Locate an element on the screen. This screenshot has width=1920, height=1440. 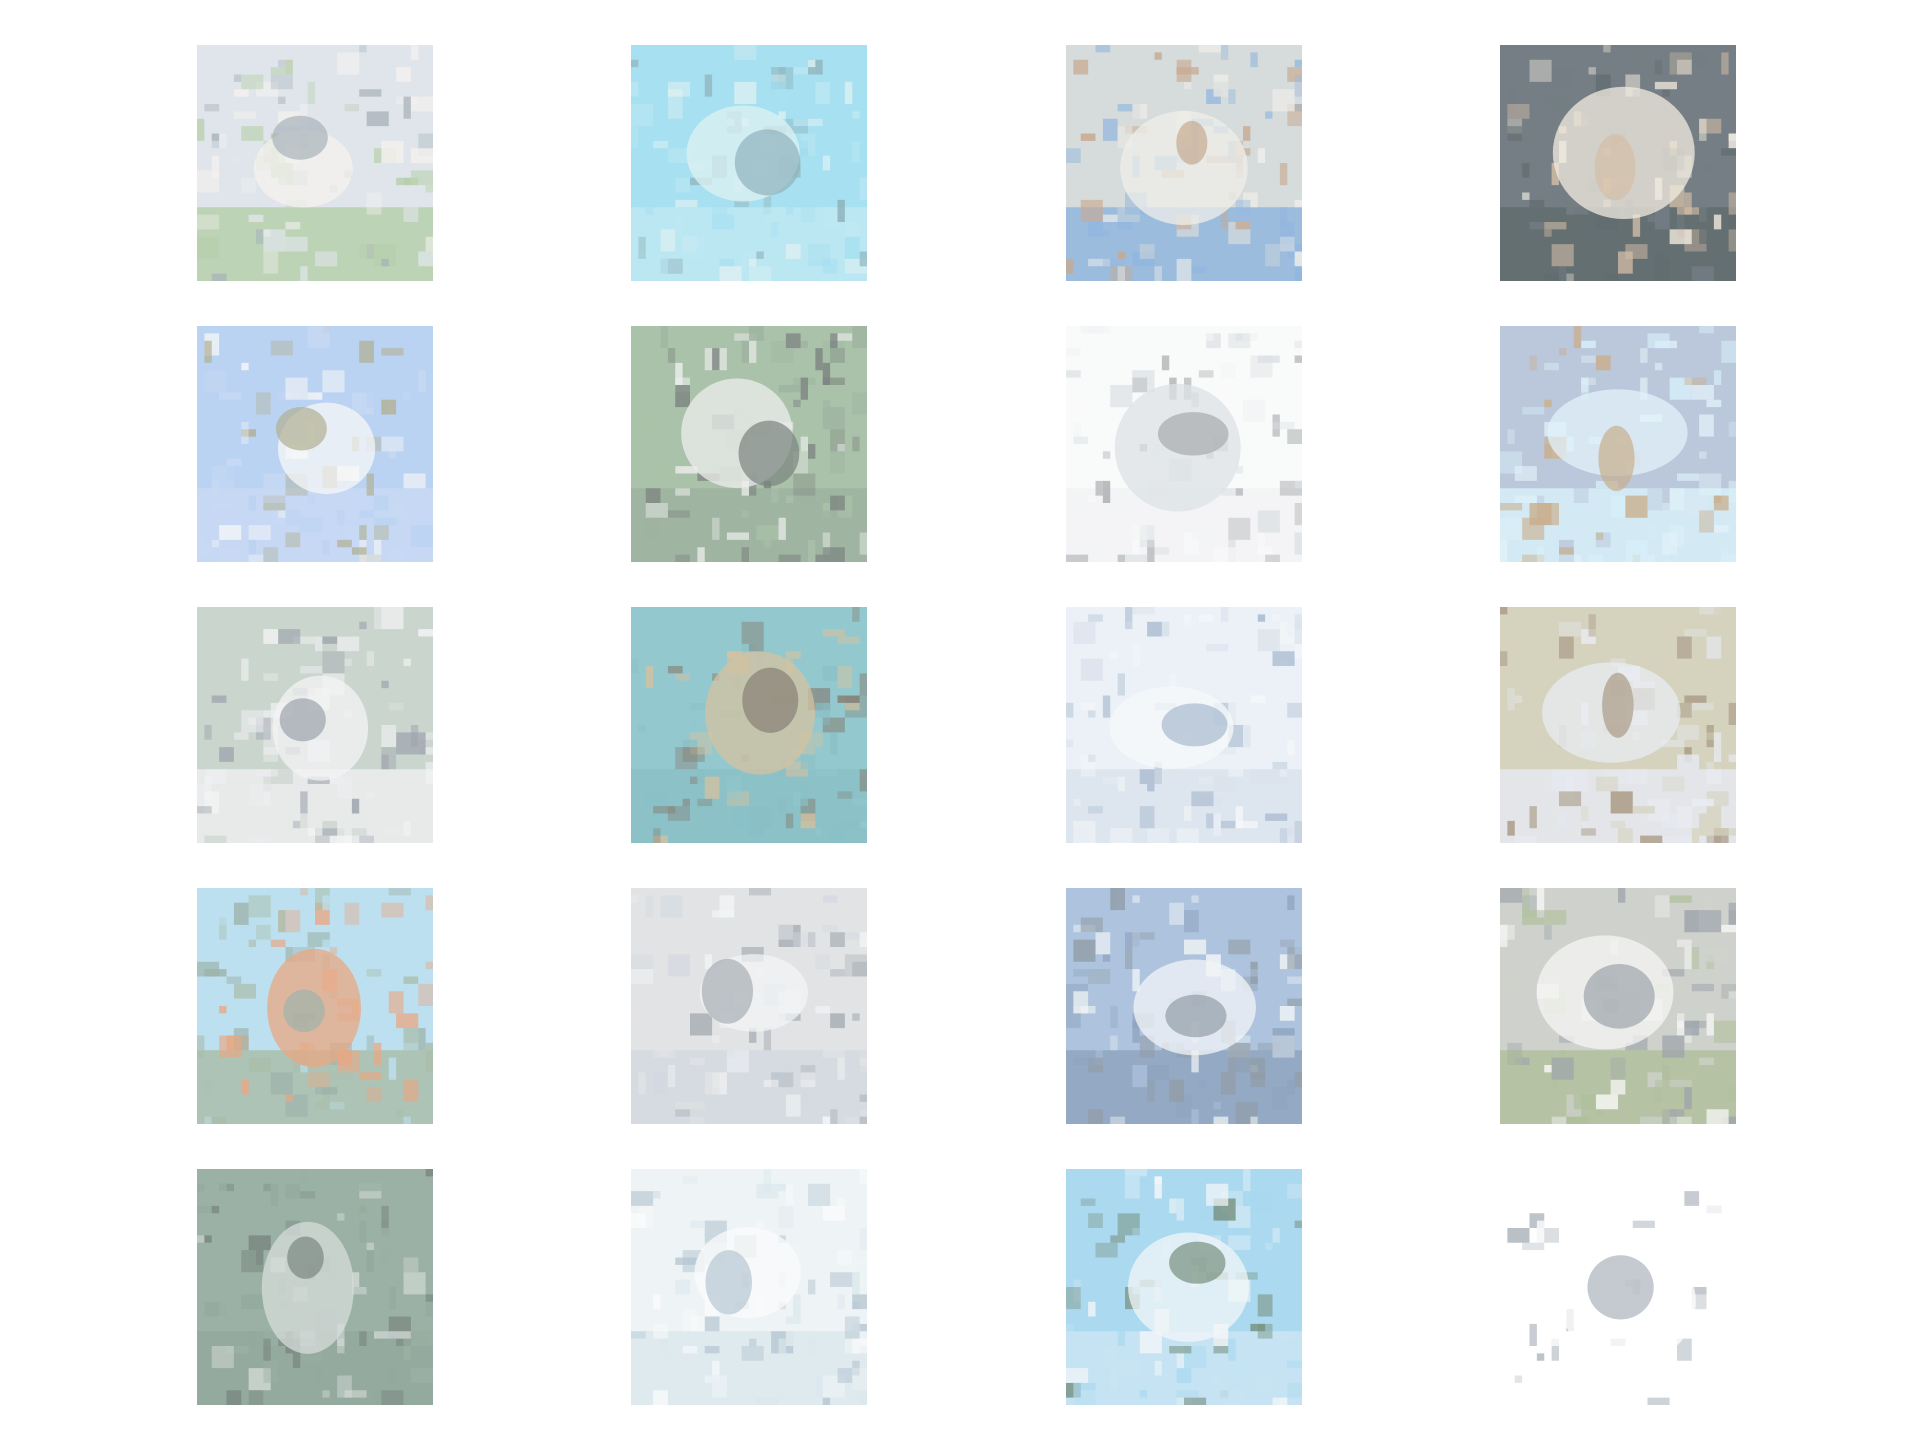
image-tile-white-bird-snow is located at coordinates (1184, 725).